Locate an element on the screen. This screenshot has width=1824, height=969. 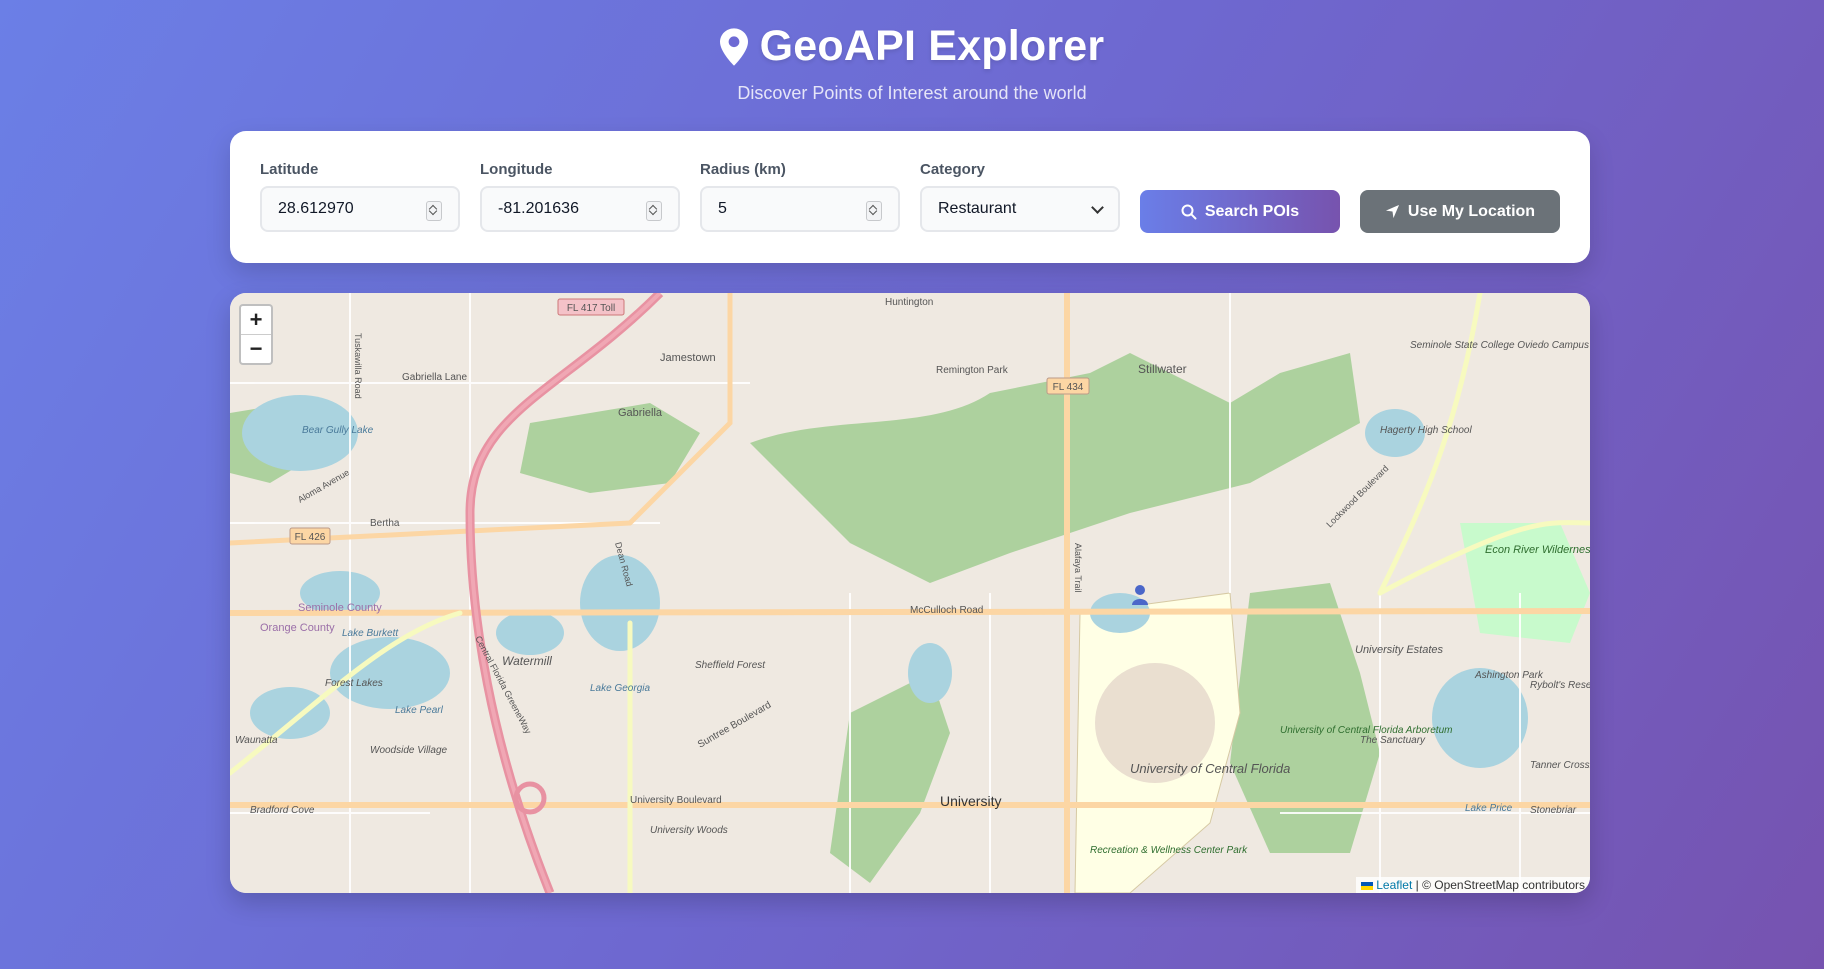
longitude-field: Longitude -81.201636 is located at coordinates (580, 196).